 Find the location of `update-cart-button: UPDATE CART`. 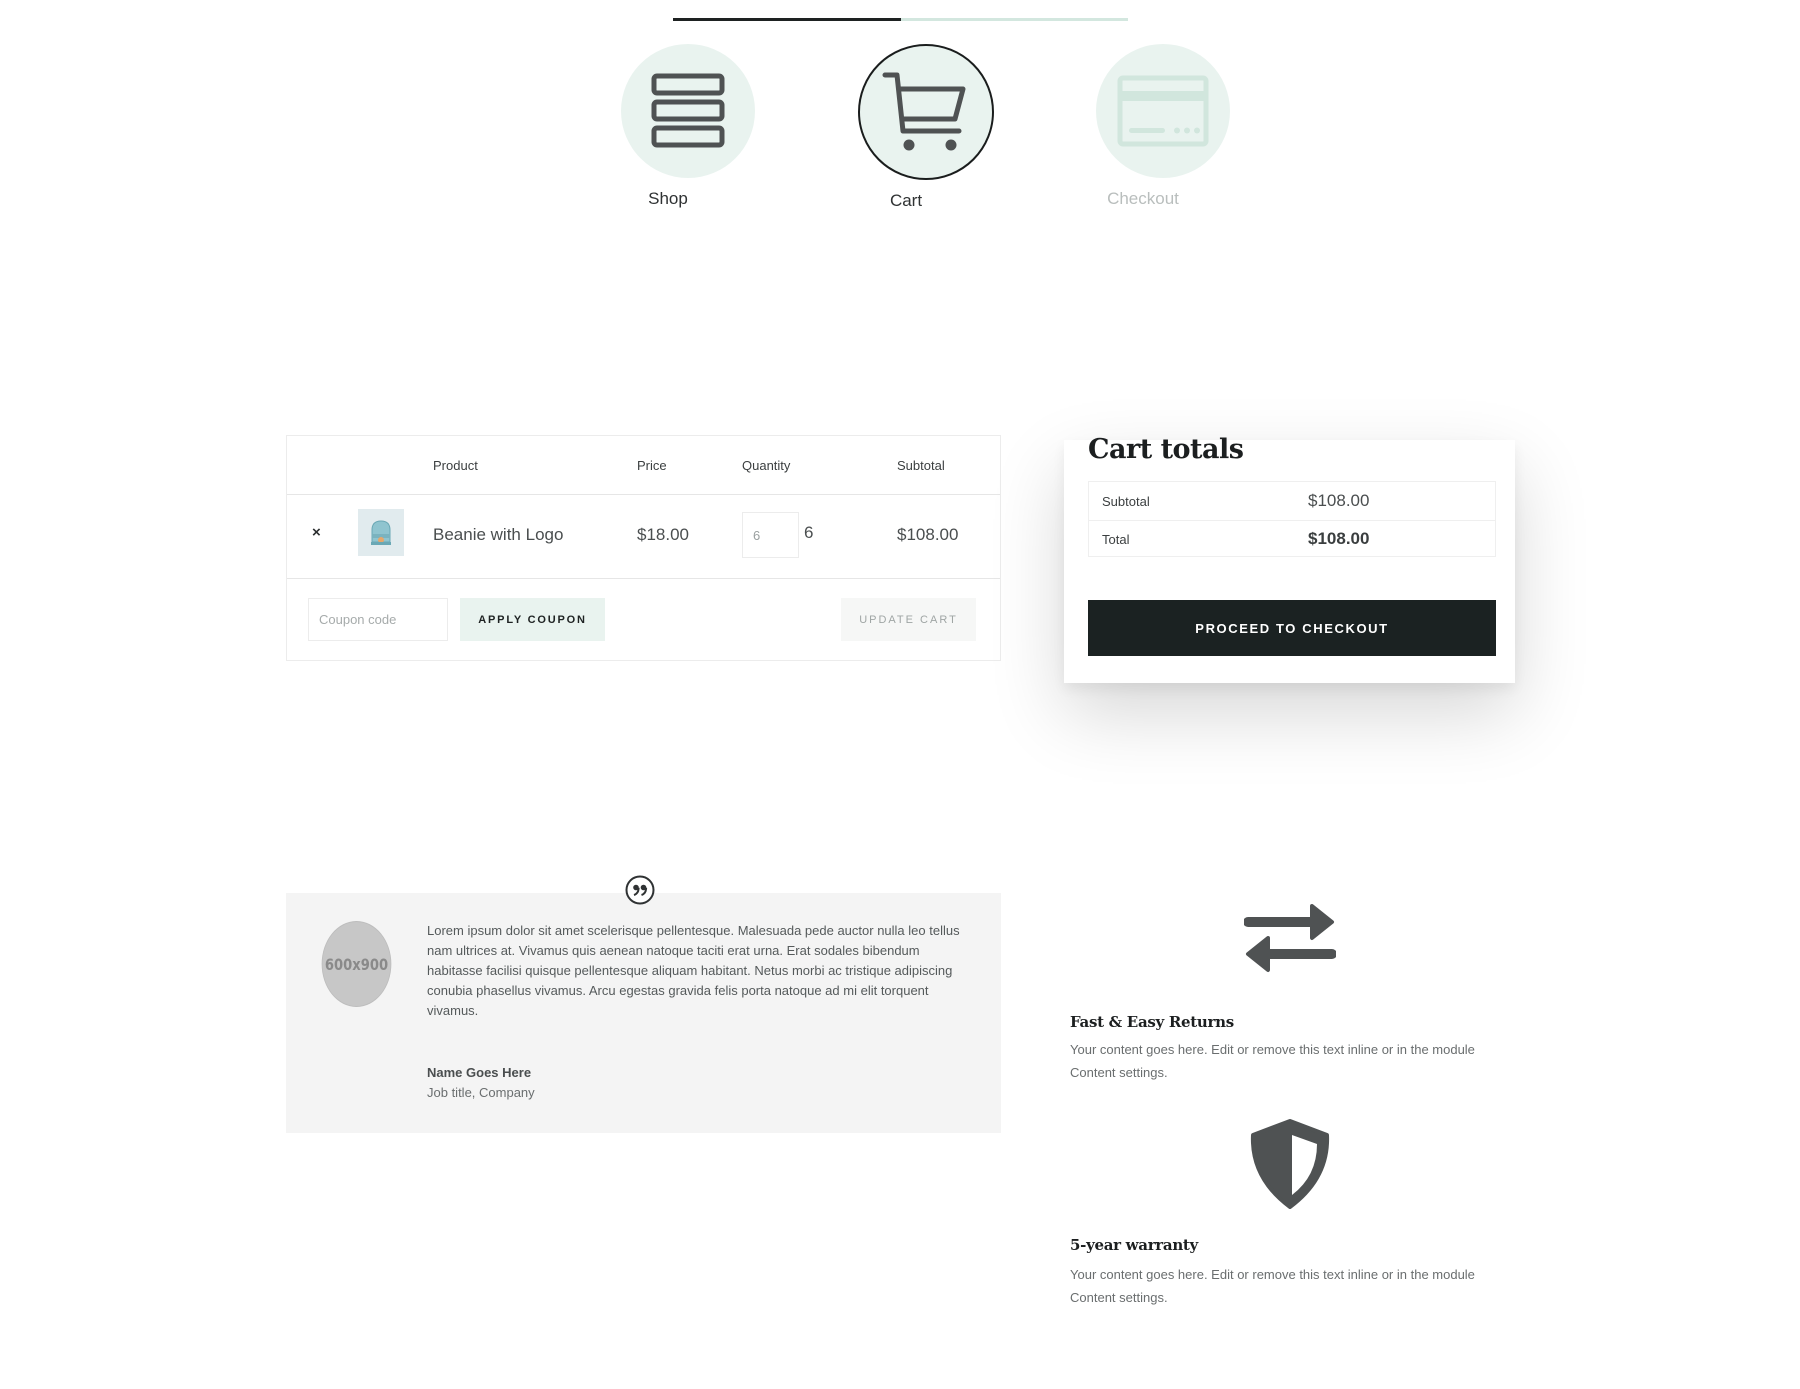

update-cart-button: UPDATE CART is located at coordinates (908, 619).